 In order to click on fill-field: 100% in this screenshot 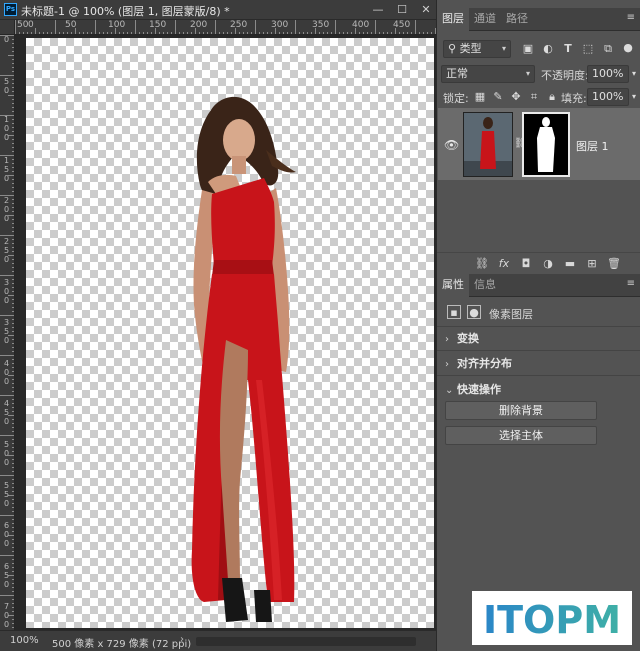, I will do `click(608, 97)`.